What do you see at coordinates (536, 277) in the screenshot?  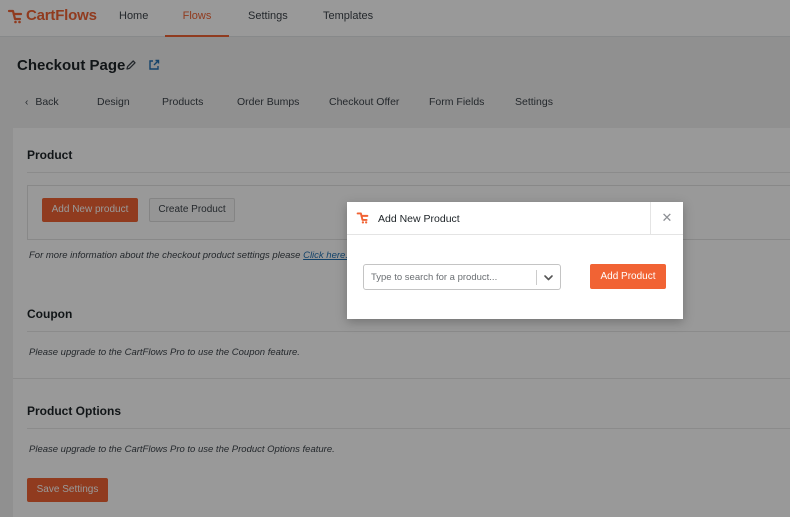 I see `select-separator` at bounding box center [536, 277].